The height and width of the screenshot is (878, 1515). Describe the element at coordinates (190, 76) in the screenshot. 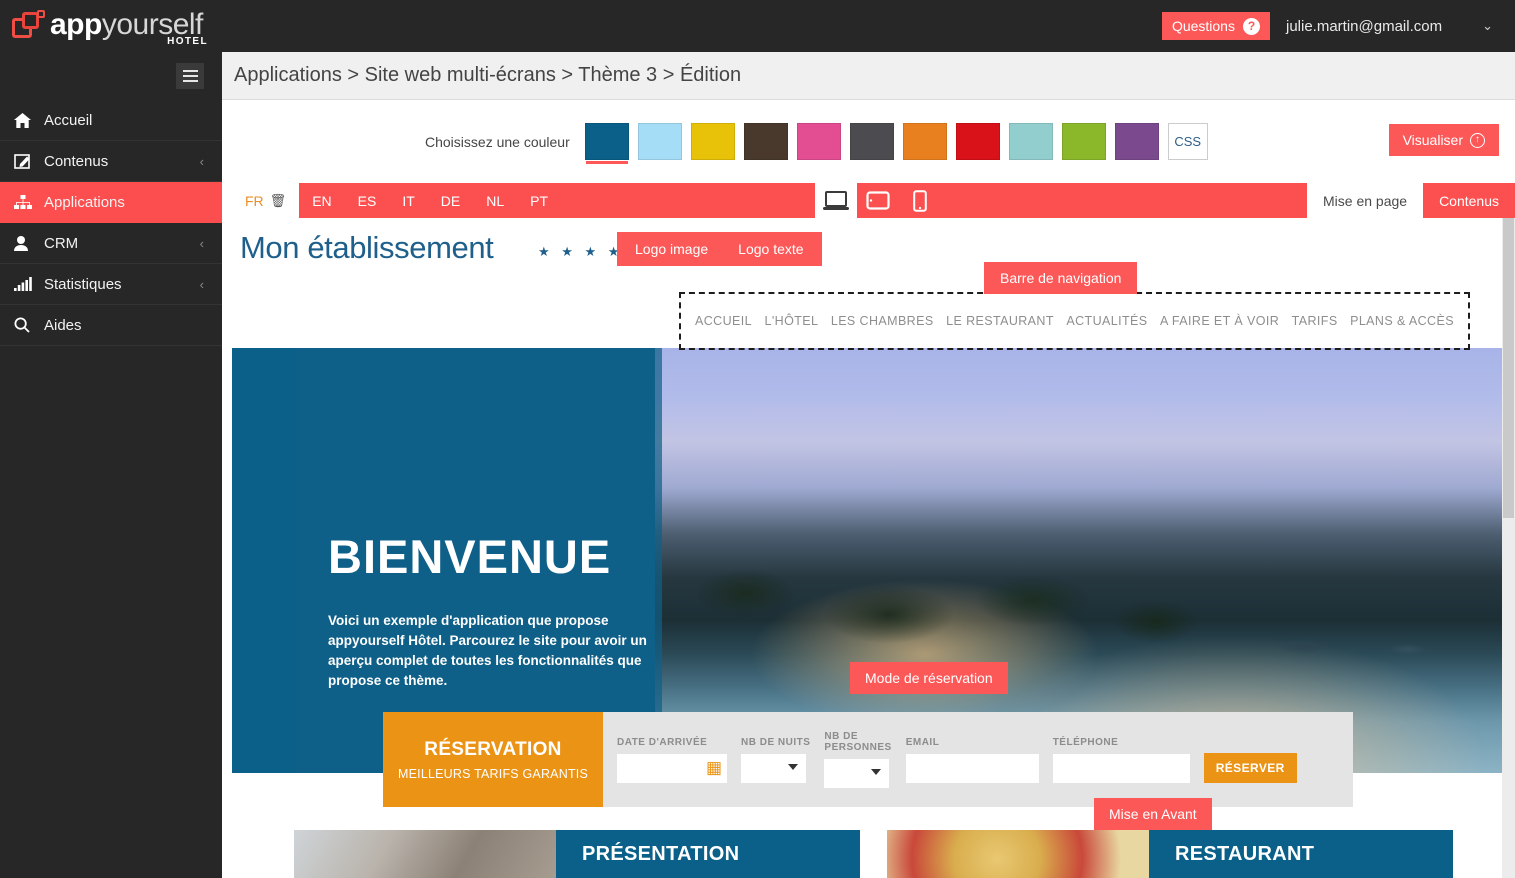

I see `hamburger-menu-icon` at that location.